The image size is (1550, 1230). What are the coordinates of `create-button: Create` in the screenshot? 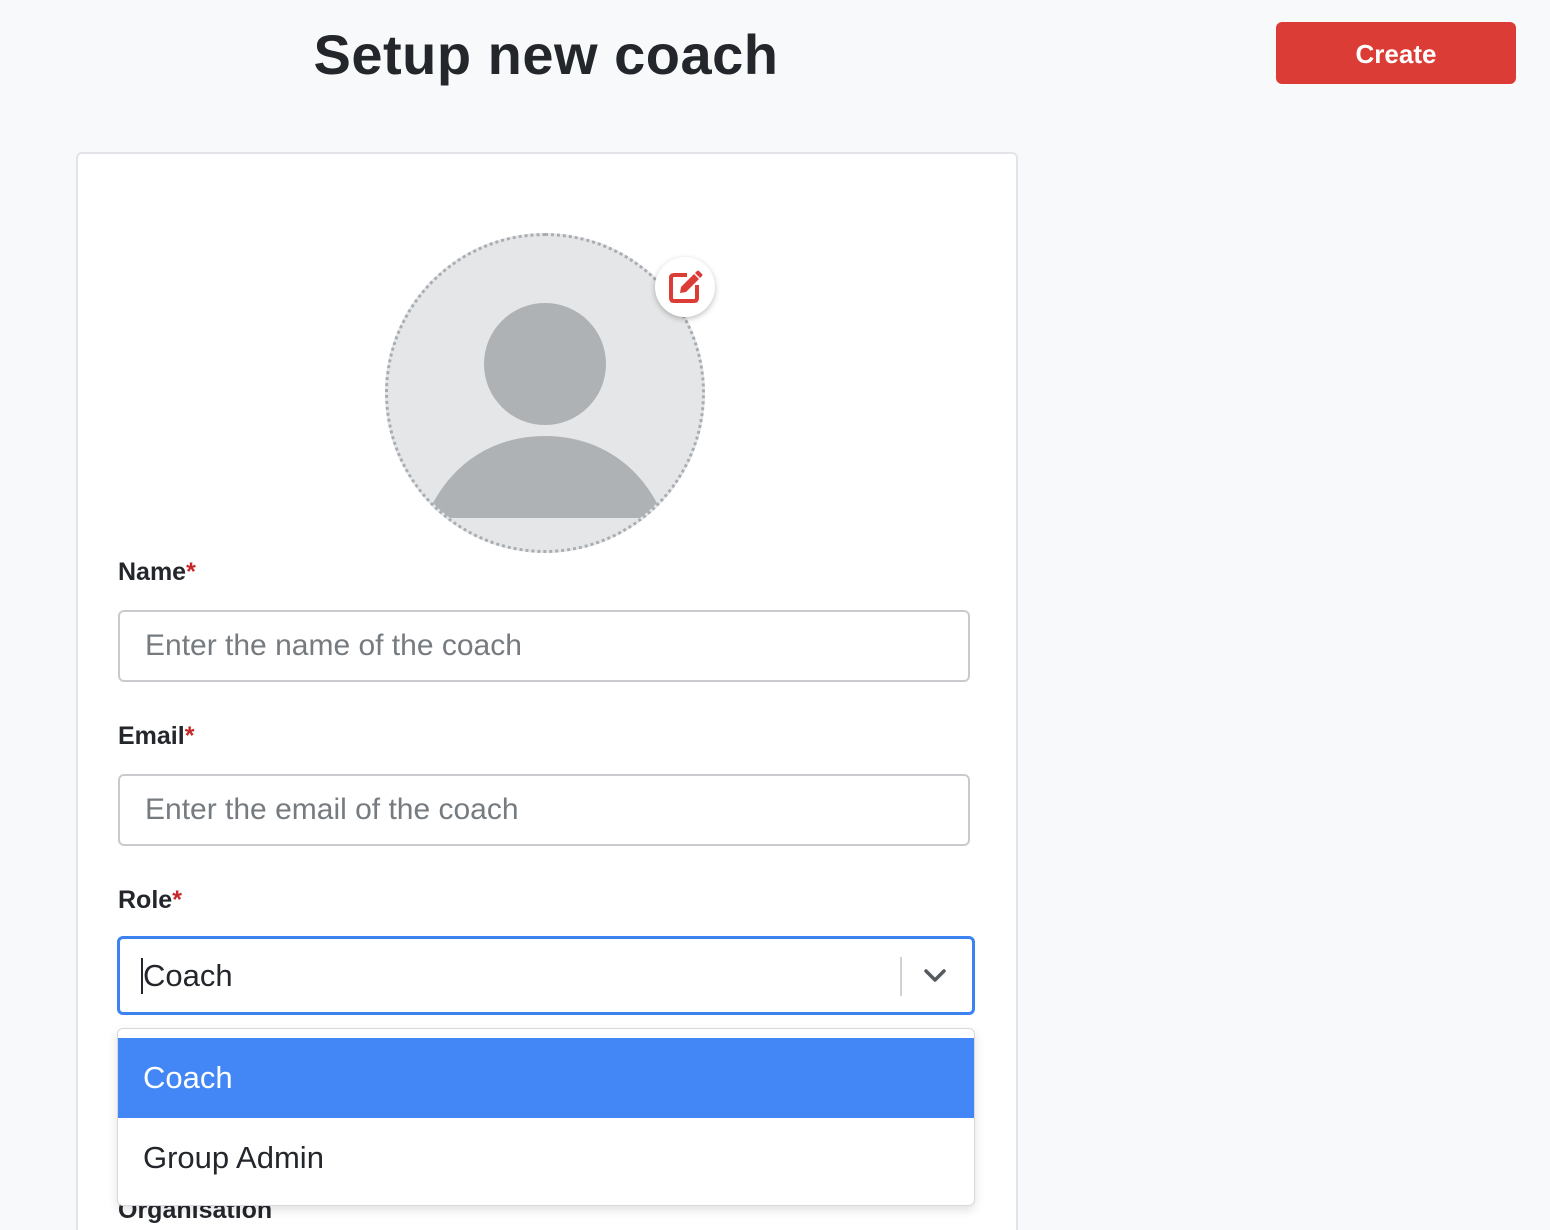 It's located at (1396, 53).